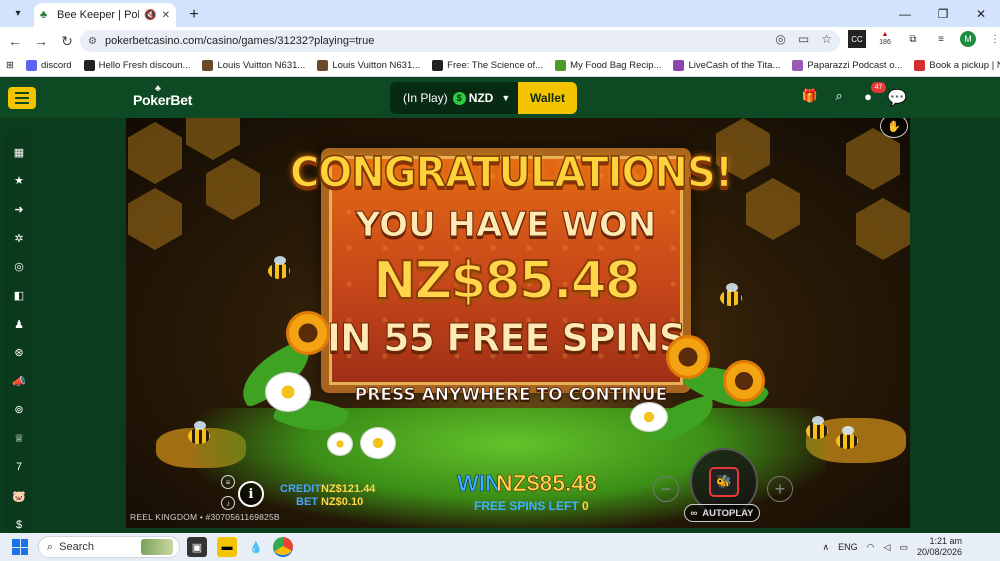 Image resolution: width=1000 pixels, height=561 pixels. I want to click on gift-icon: 🎁, so click(810, 96).